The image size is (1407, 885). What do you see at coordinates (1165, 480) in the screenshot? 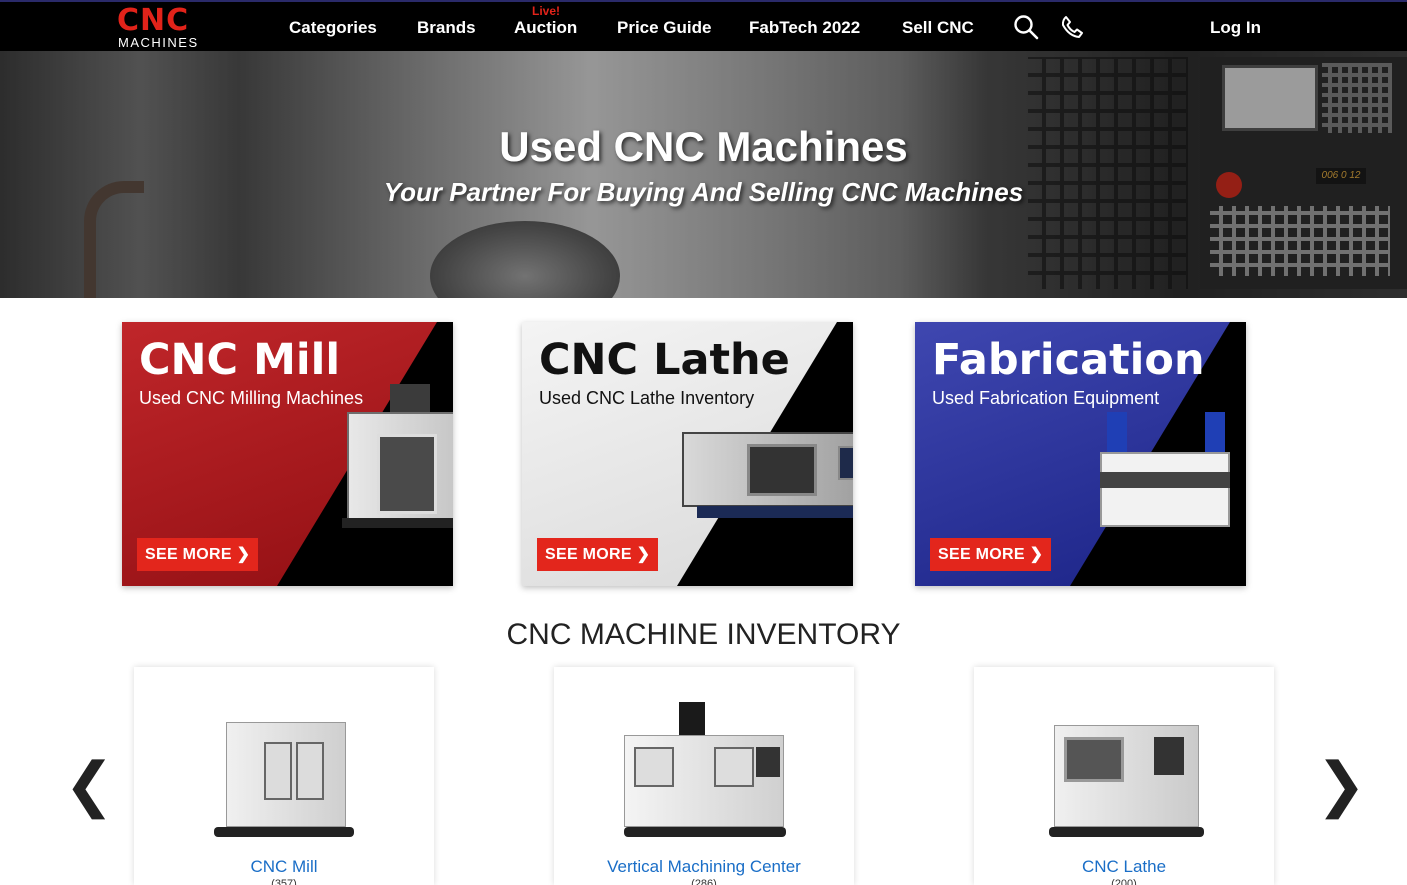
I see `press-brake-beam-image` at bounding box center [1165, 480].